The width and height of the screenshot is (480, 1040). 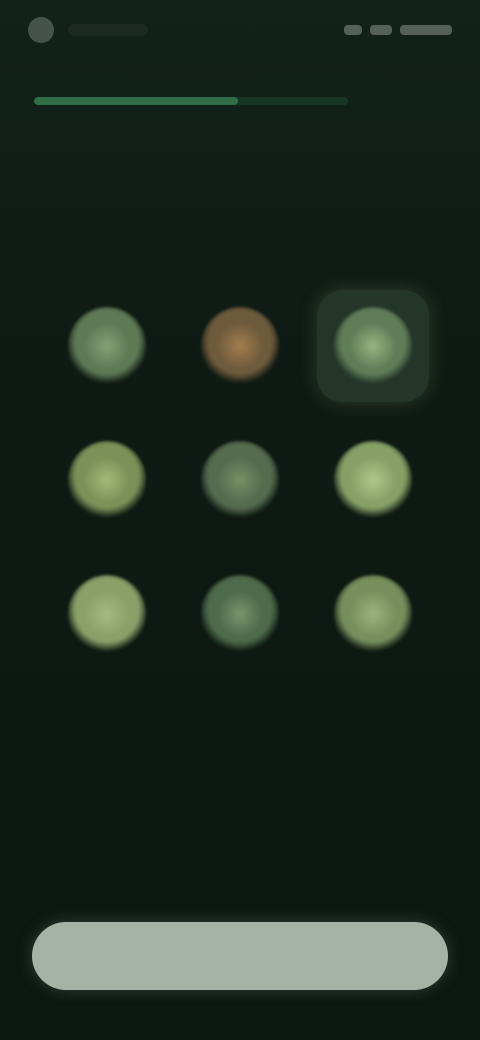 What do you see at coordinates (41, 30) in the screenshot?
I see `back-icon` at bounding box center [41, 30].